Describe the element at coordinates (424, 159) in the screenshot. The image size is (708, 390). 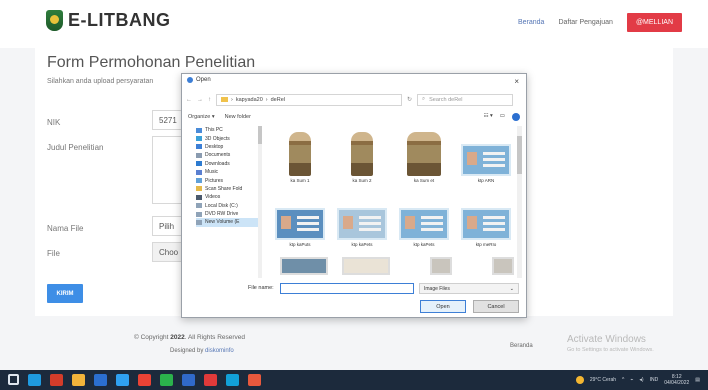
I see `file-item: ka Sum et` at that location.